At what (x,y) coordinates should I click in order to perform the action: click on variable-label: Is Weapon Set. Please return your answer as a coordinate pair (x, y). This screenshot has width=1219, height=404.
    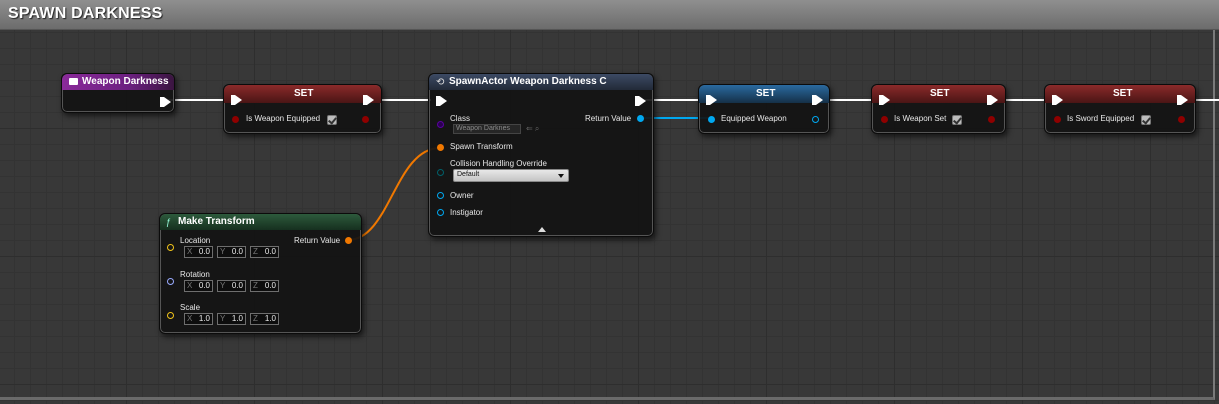
    Looking at the image, I should click on (920, 118).